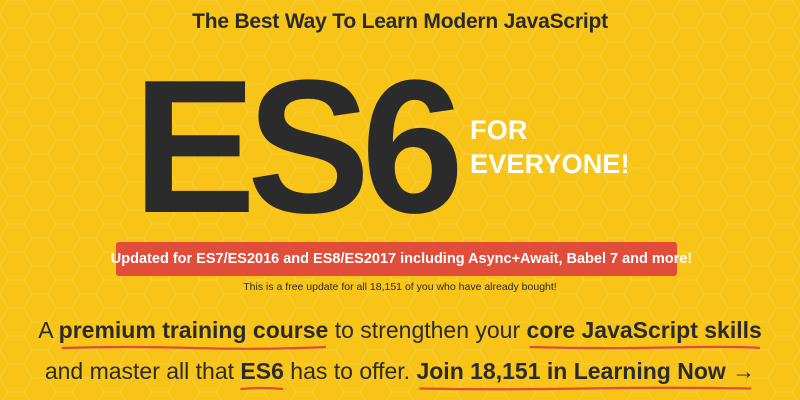 This screenshot has height=400, width=800. I want to click on pitch-text: to strengthen your, so click(427, 330).